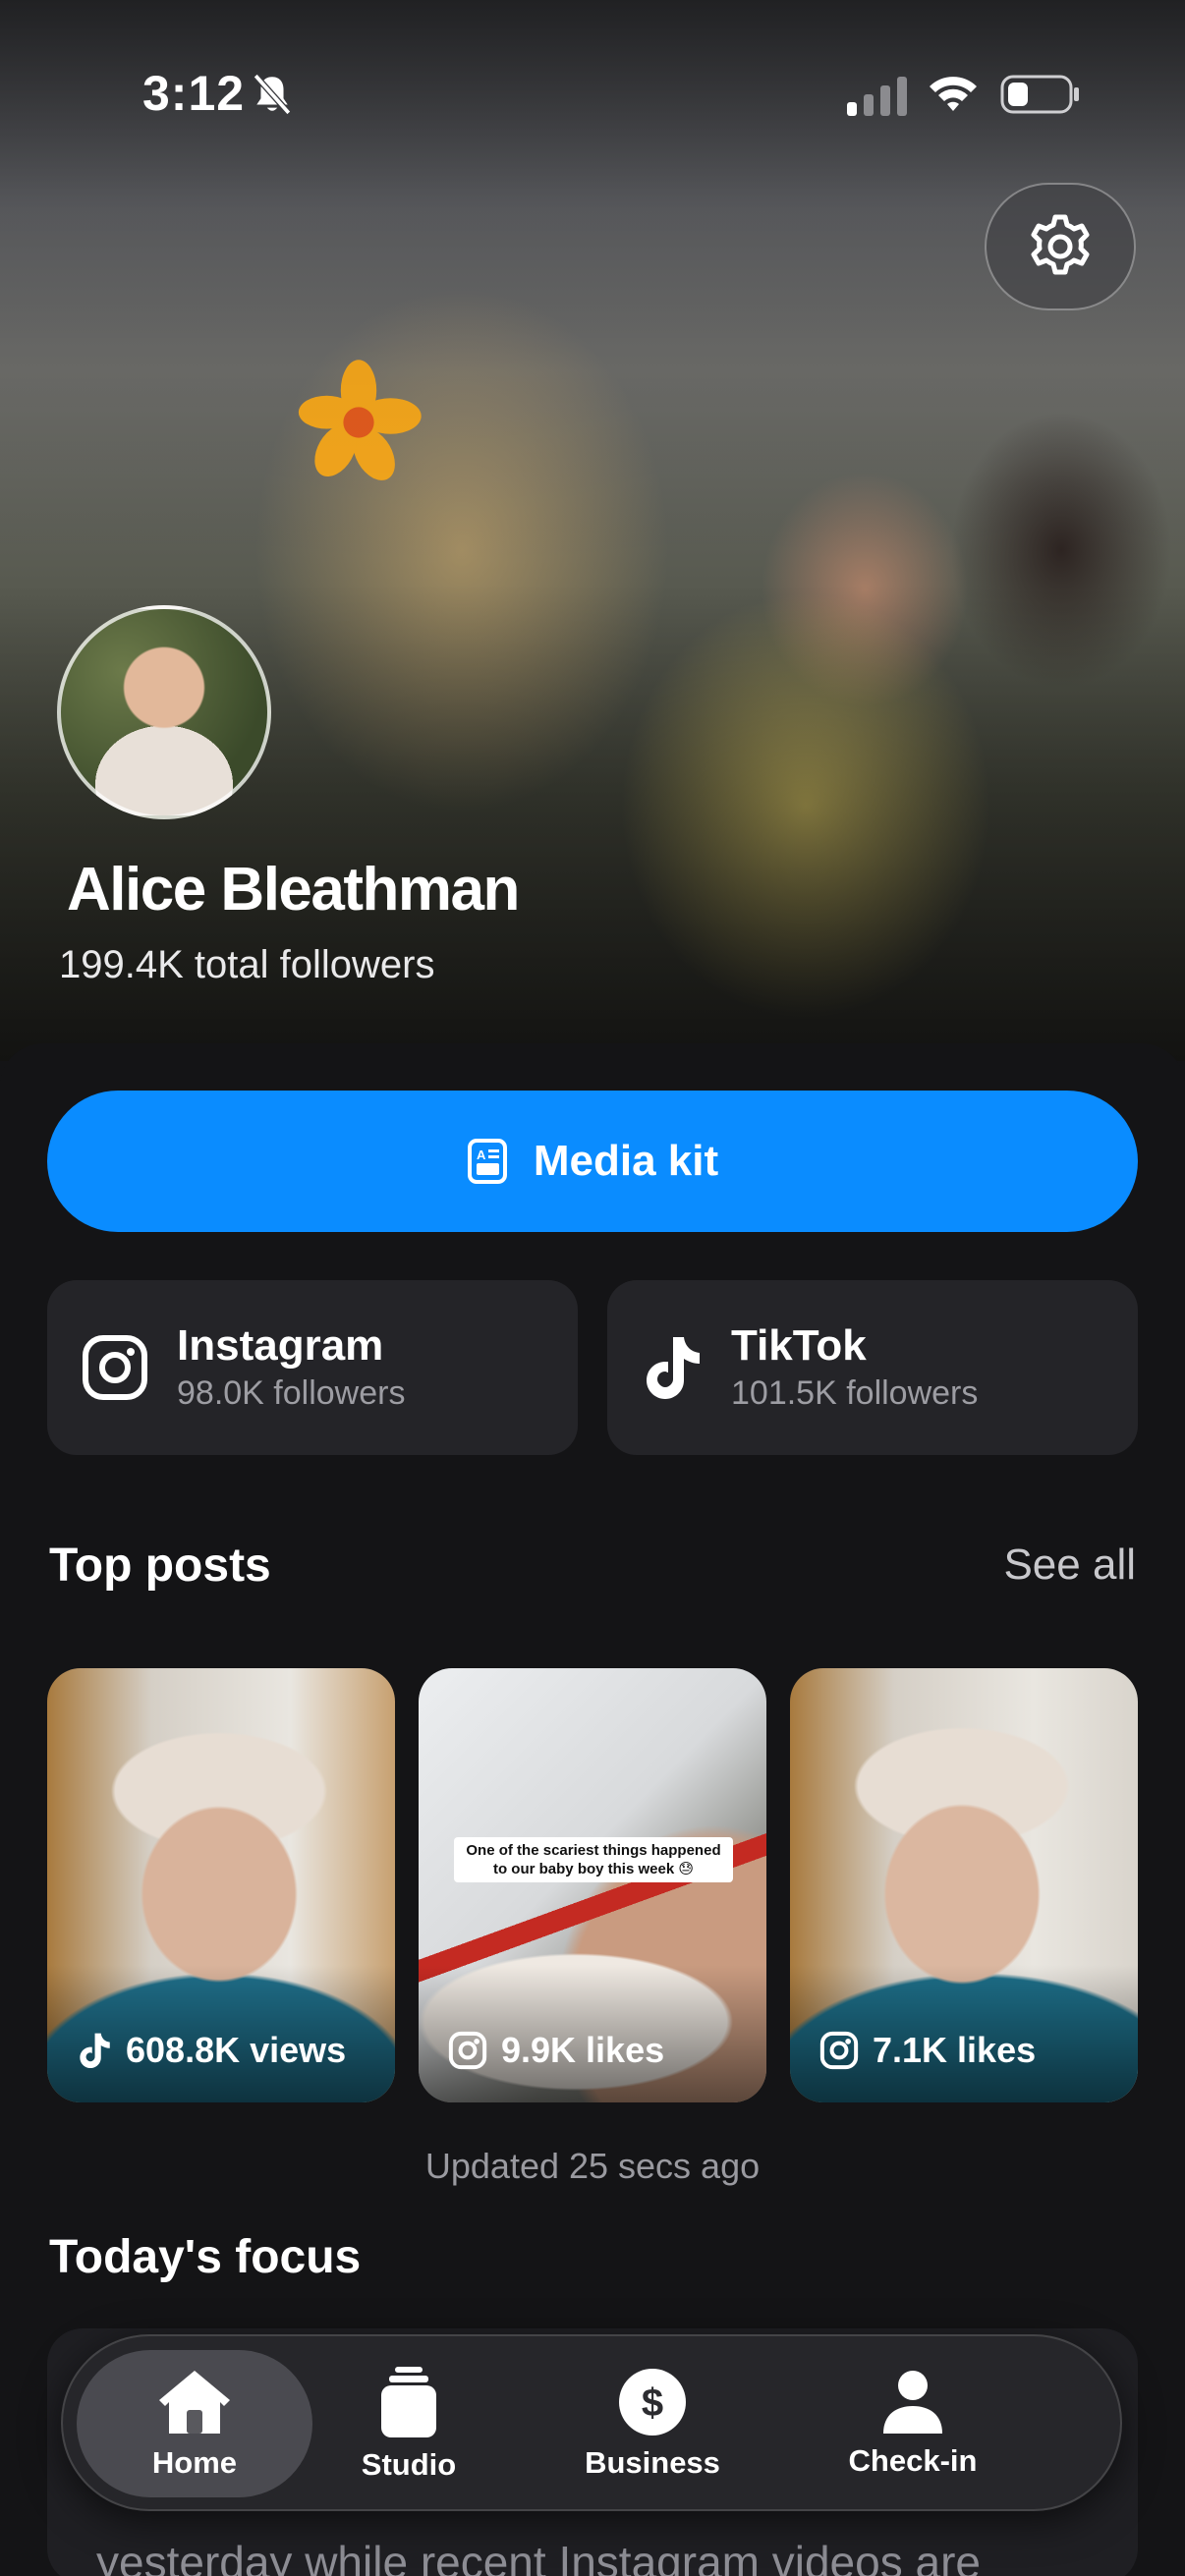 Image resolution: width=1185 pixels, height=2576 pixels. What do you see at coordinates (1040, 94) in the screenshot?
I see `battery-icon` at bounding box center [1040, 94].